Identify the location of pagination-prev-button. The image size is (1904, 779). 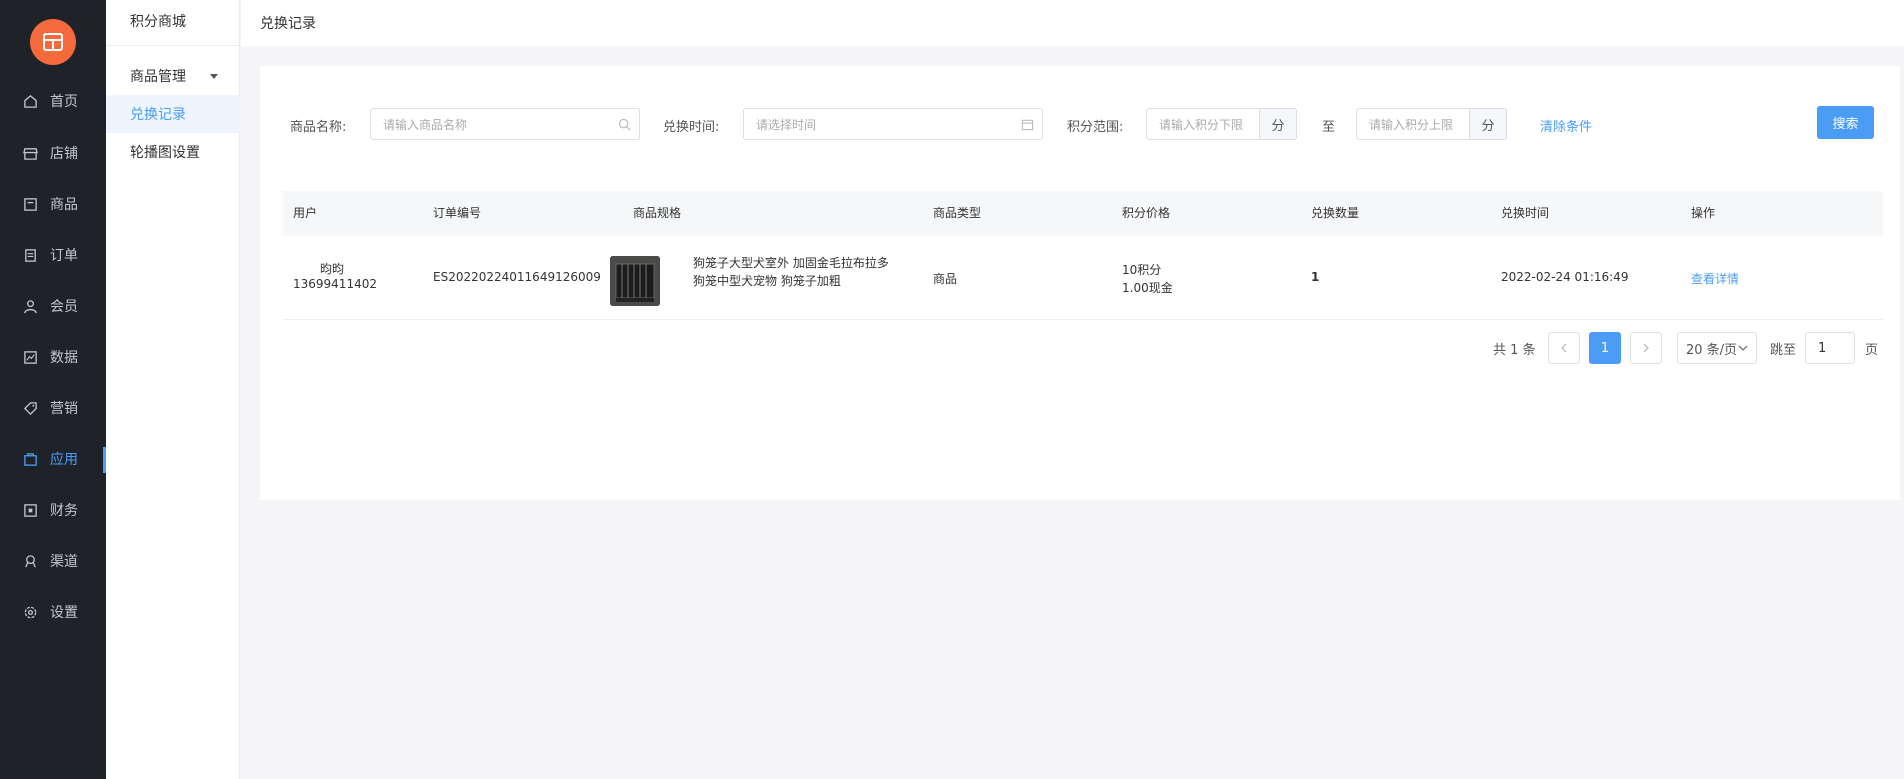
(1564, 348).